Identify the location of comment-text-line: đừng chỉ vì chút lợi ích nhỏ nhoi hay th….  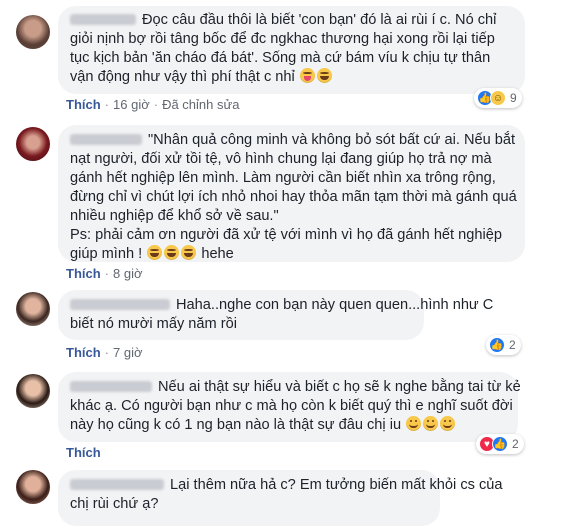
(293, 197).